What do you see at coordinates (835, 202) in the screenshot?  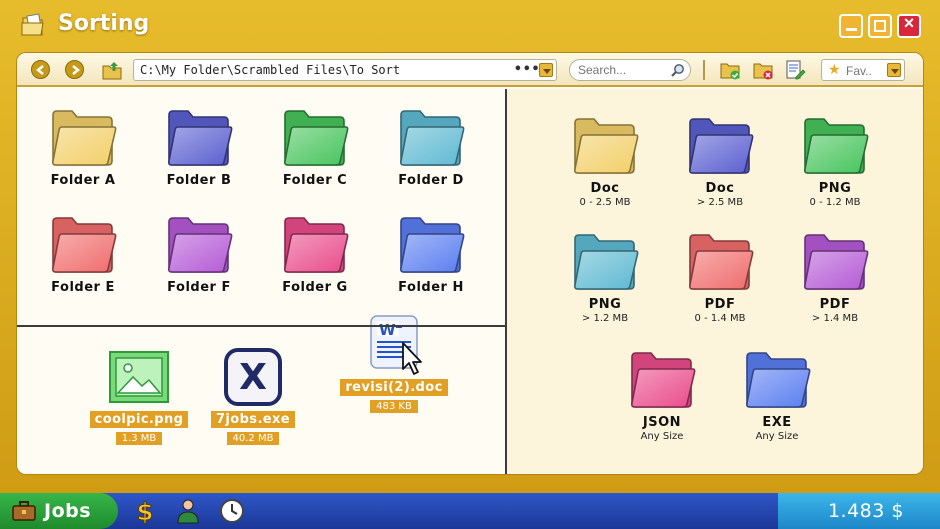 I see `folder-size-rule: 0 - 1.2 MB` at bounding box center [835, 202].